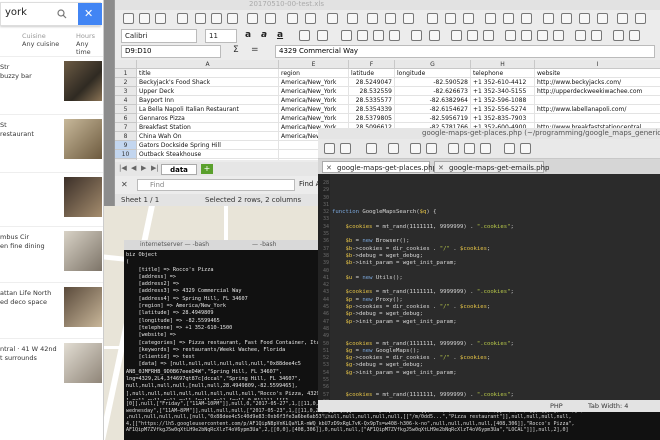 This screenshot has height=440, width=660. Describe the element at coordinates (526, 18) in the screenshot. I see `pivot-table-icon` at that location.